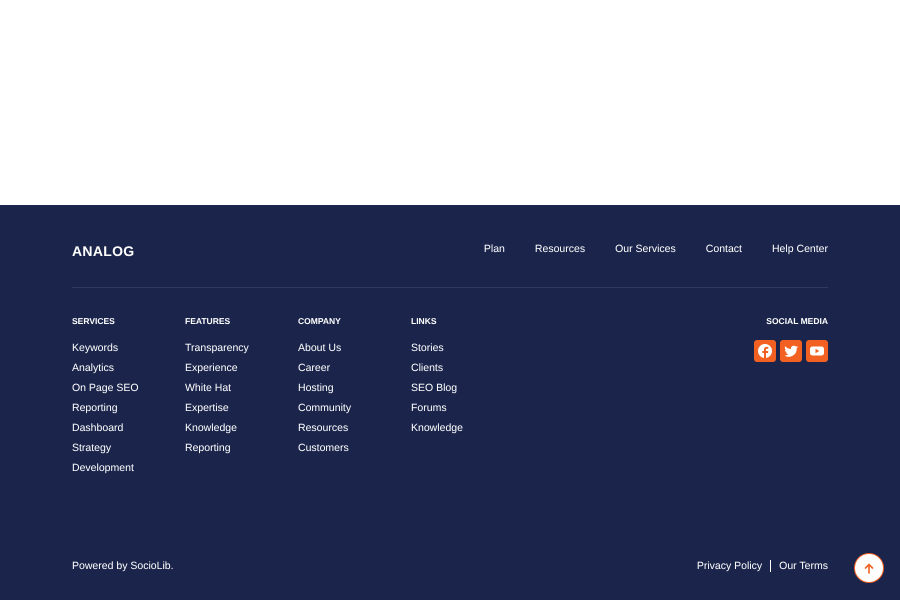  I want to click on nav-link: Resources, so click(560, 249).